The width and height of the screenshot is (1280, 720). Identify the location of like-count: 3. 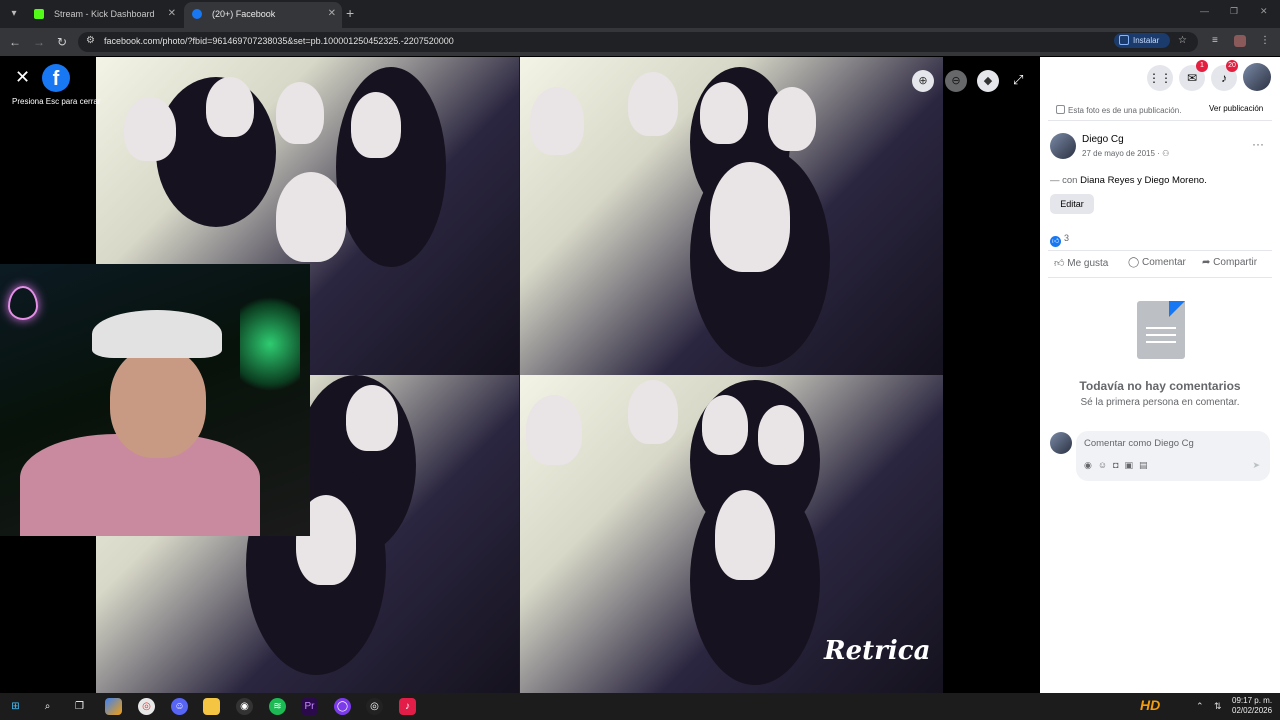
(1067, 238).